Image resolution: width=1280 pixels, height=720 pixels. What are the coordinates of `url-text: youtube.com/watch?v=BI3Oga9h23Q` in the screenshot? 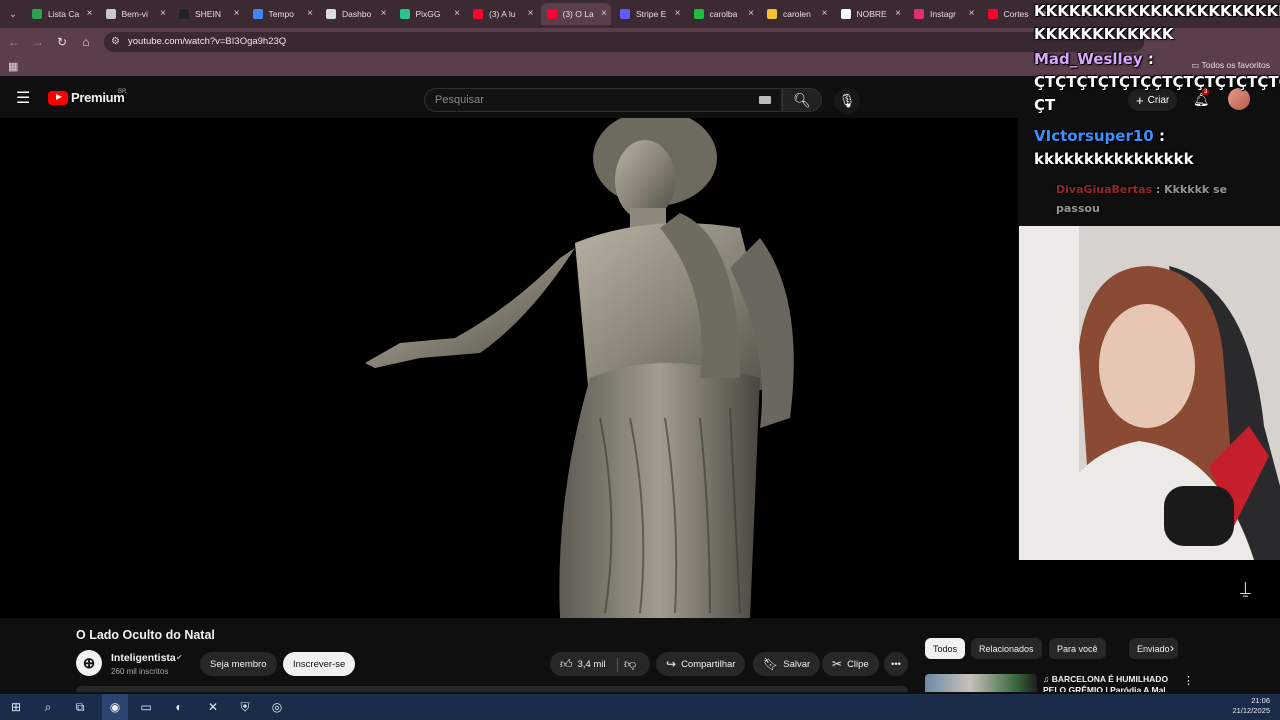 It's located at (207, 41).